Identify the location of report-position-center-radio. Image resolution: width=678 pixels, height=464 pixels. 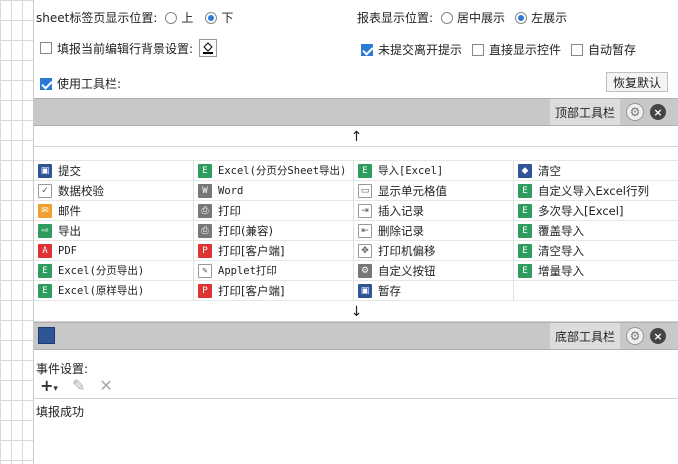
(447, 17).